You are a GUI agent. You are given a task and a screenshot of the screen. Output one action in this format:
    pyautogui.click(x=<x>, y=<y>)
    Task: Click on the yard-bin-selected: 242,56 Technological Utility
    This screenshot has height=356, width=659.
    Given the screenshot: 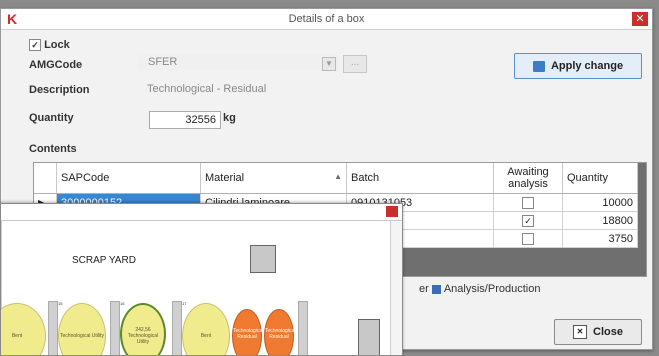 What is the action you would take?
    pyautogui.click(x=143, y=329)
    